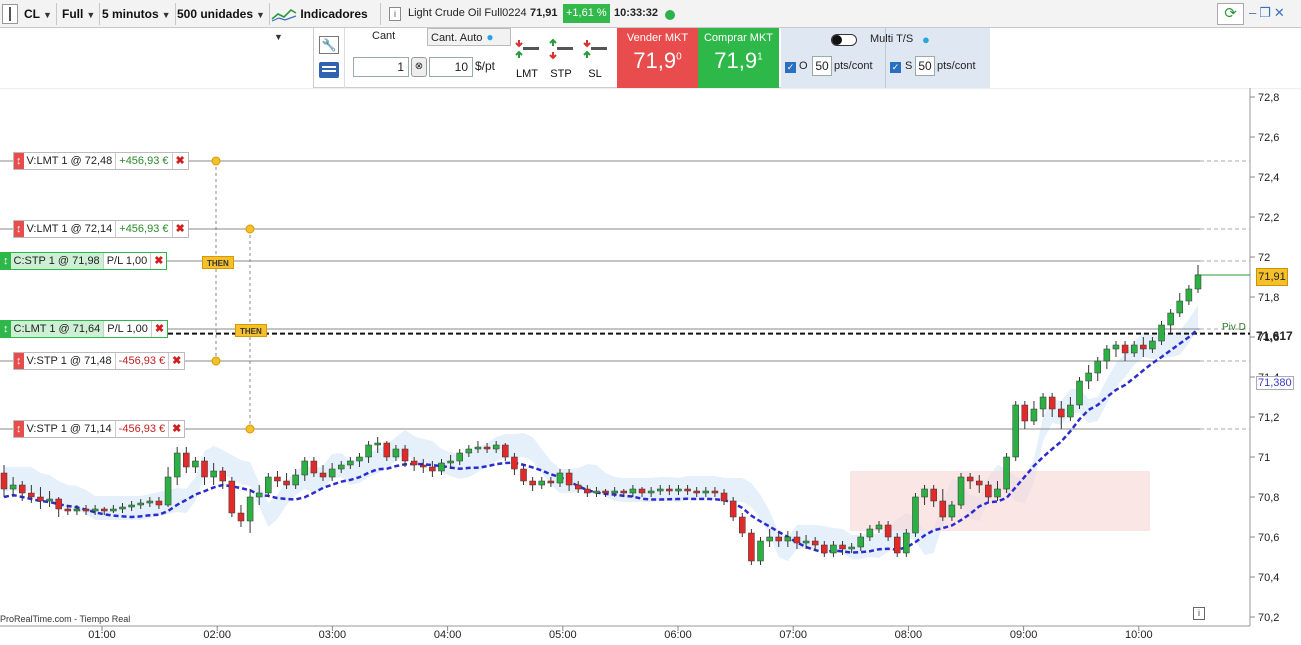 The width and height of the screenshot is (1301, 645). Describe the element at coordinates (657, 58) in the screenshot. I see `sell-market-button: Vender MKT 71,90` at that location.